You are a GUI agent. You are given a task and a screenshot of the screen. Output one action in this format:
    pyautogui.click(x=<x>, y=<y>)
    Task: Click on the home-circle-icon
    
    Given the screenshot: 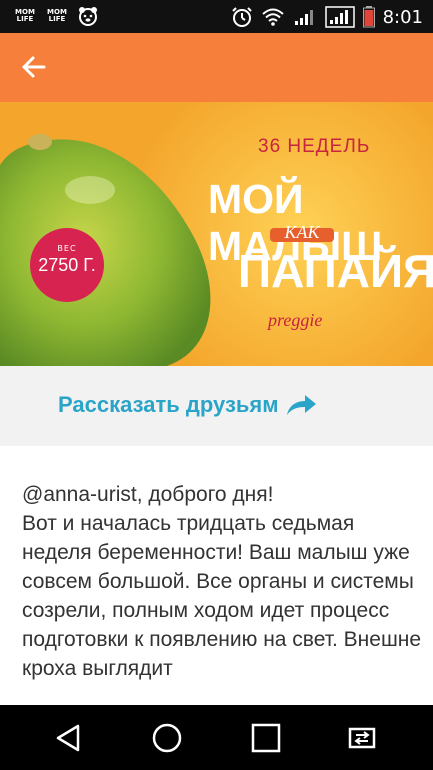 What is the action you would take?
    pyautogui.click(x=167, y=738)
    